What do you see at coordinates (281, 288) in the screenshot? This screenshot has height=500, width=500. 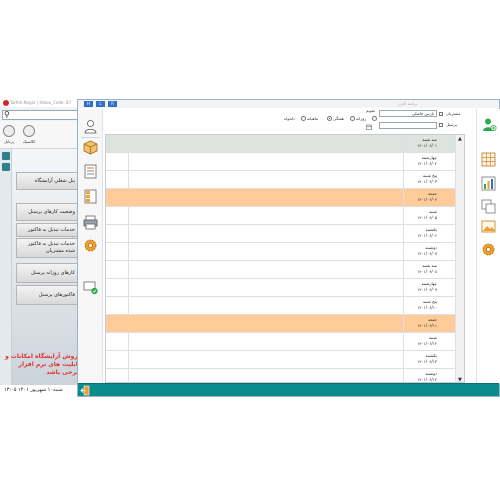 I see `table-row: چهارشنبه ۱۴۰۱/۰۶/۰۹` at bounding box center [281, 288].